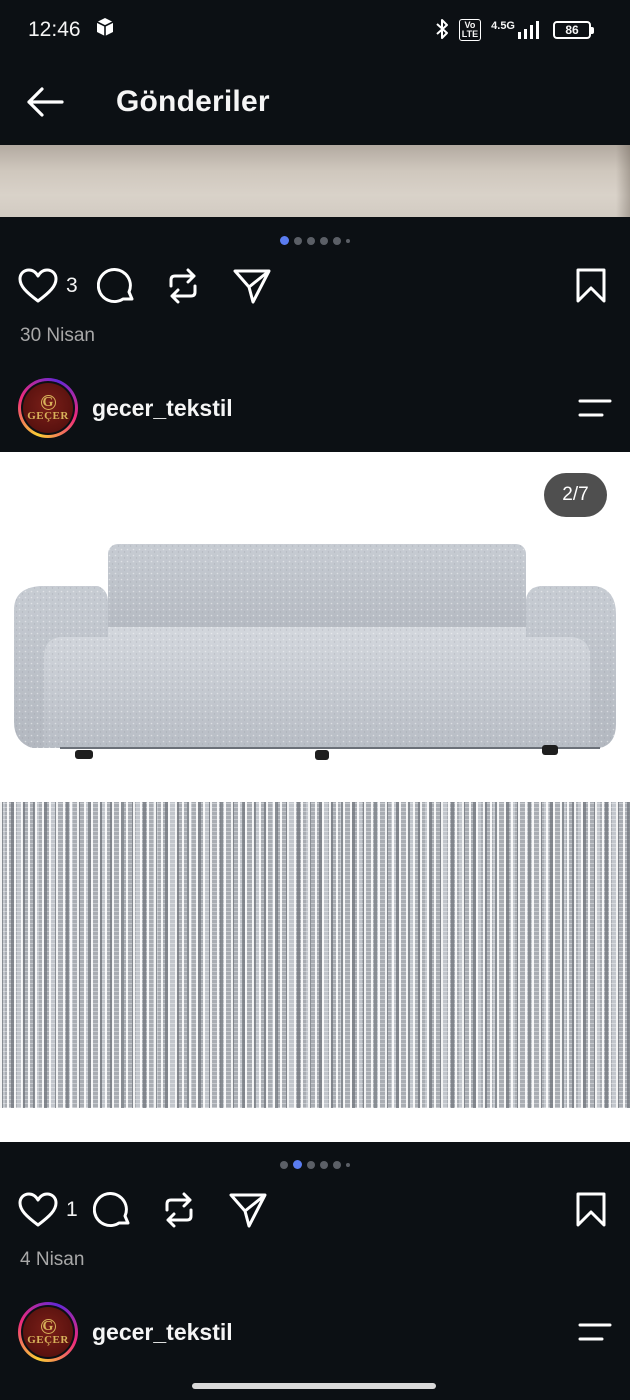 This screenshot has width=630, height=1400. Describe the element at coordinates (470, 34) in the screenshot. I see `volte-bottom-text: LTE` at that location.